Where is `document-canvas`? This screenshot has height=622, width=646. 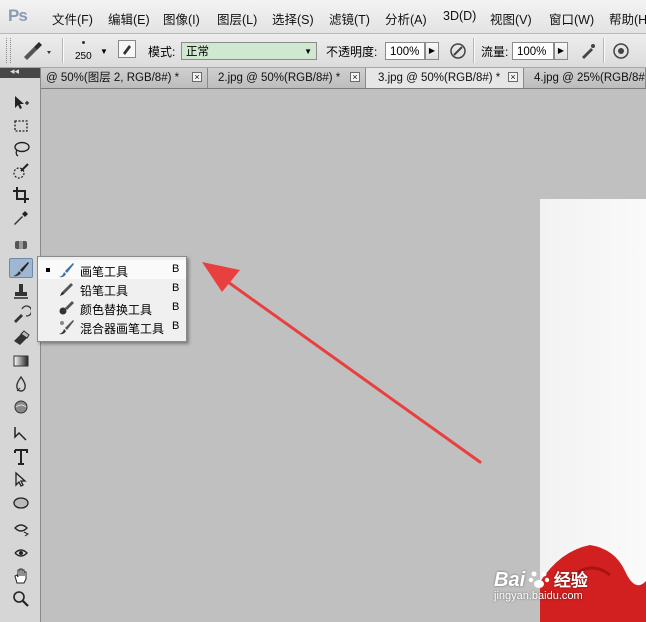 document-canvas is located at coordinates (593, 410).